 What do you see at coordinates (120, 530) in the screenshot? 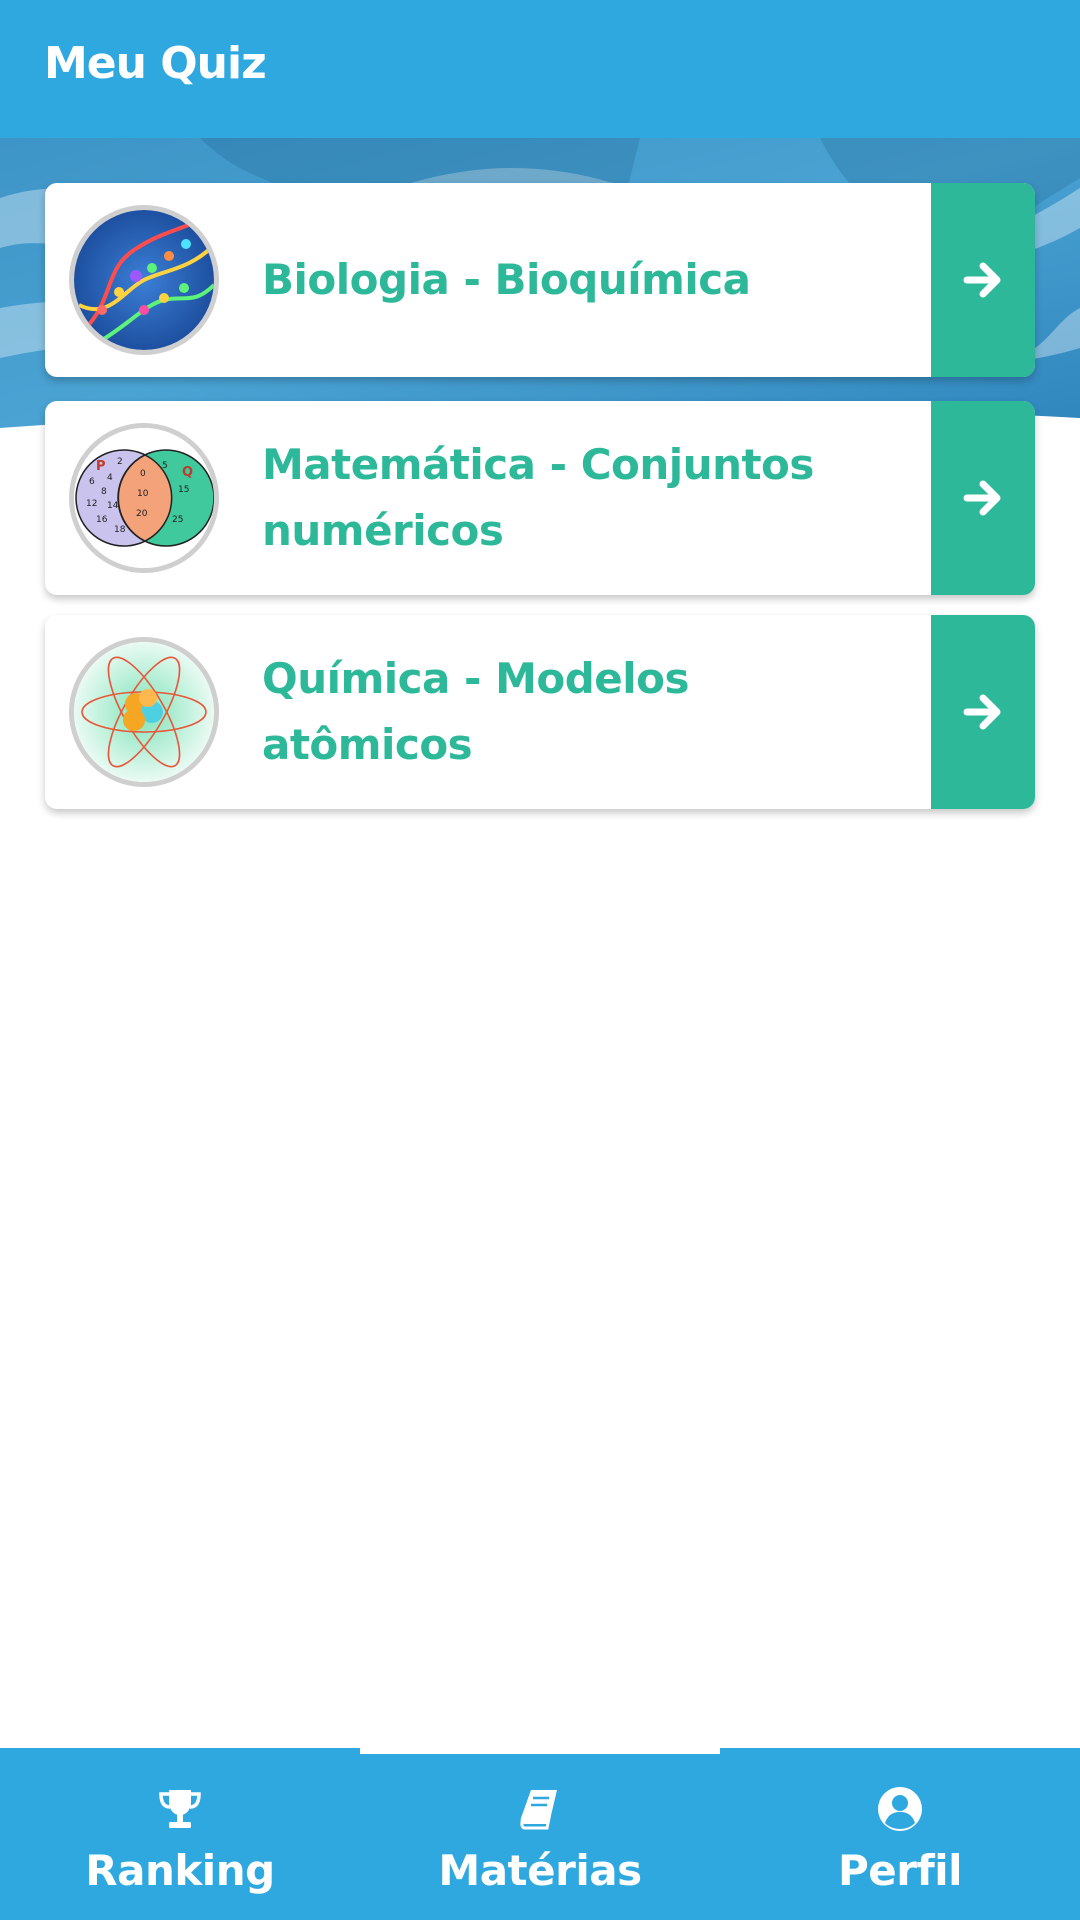
I see `venn-value: 18` at bounding box center [120, 530].